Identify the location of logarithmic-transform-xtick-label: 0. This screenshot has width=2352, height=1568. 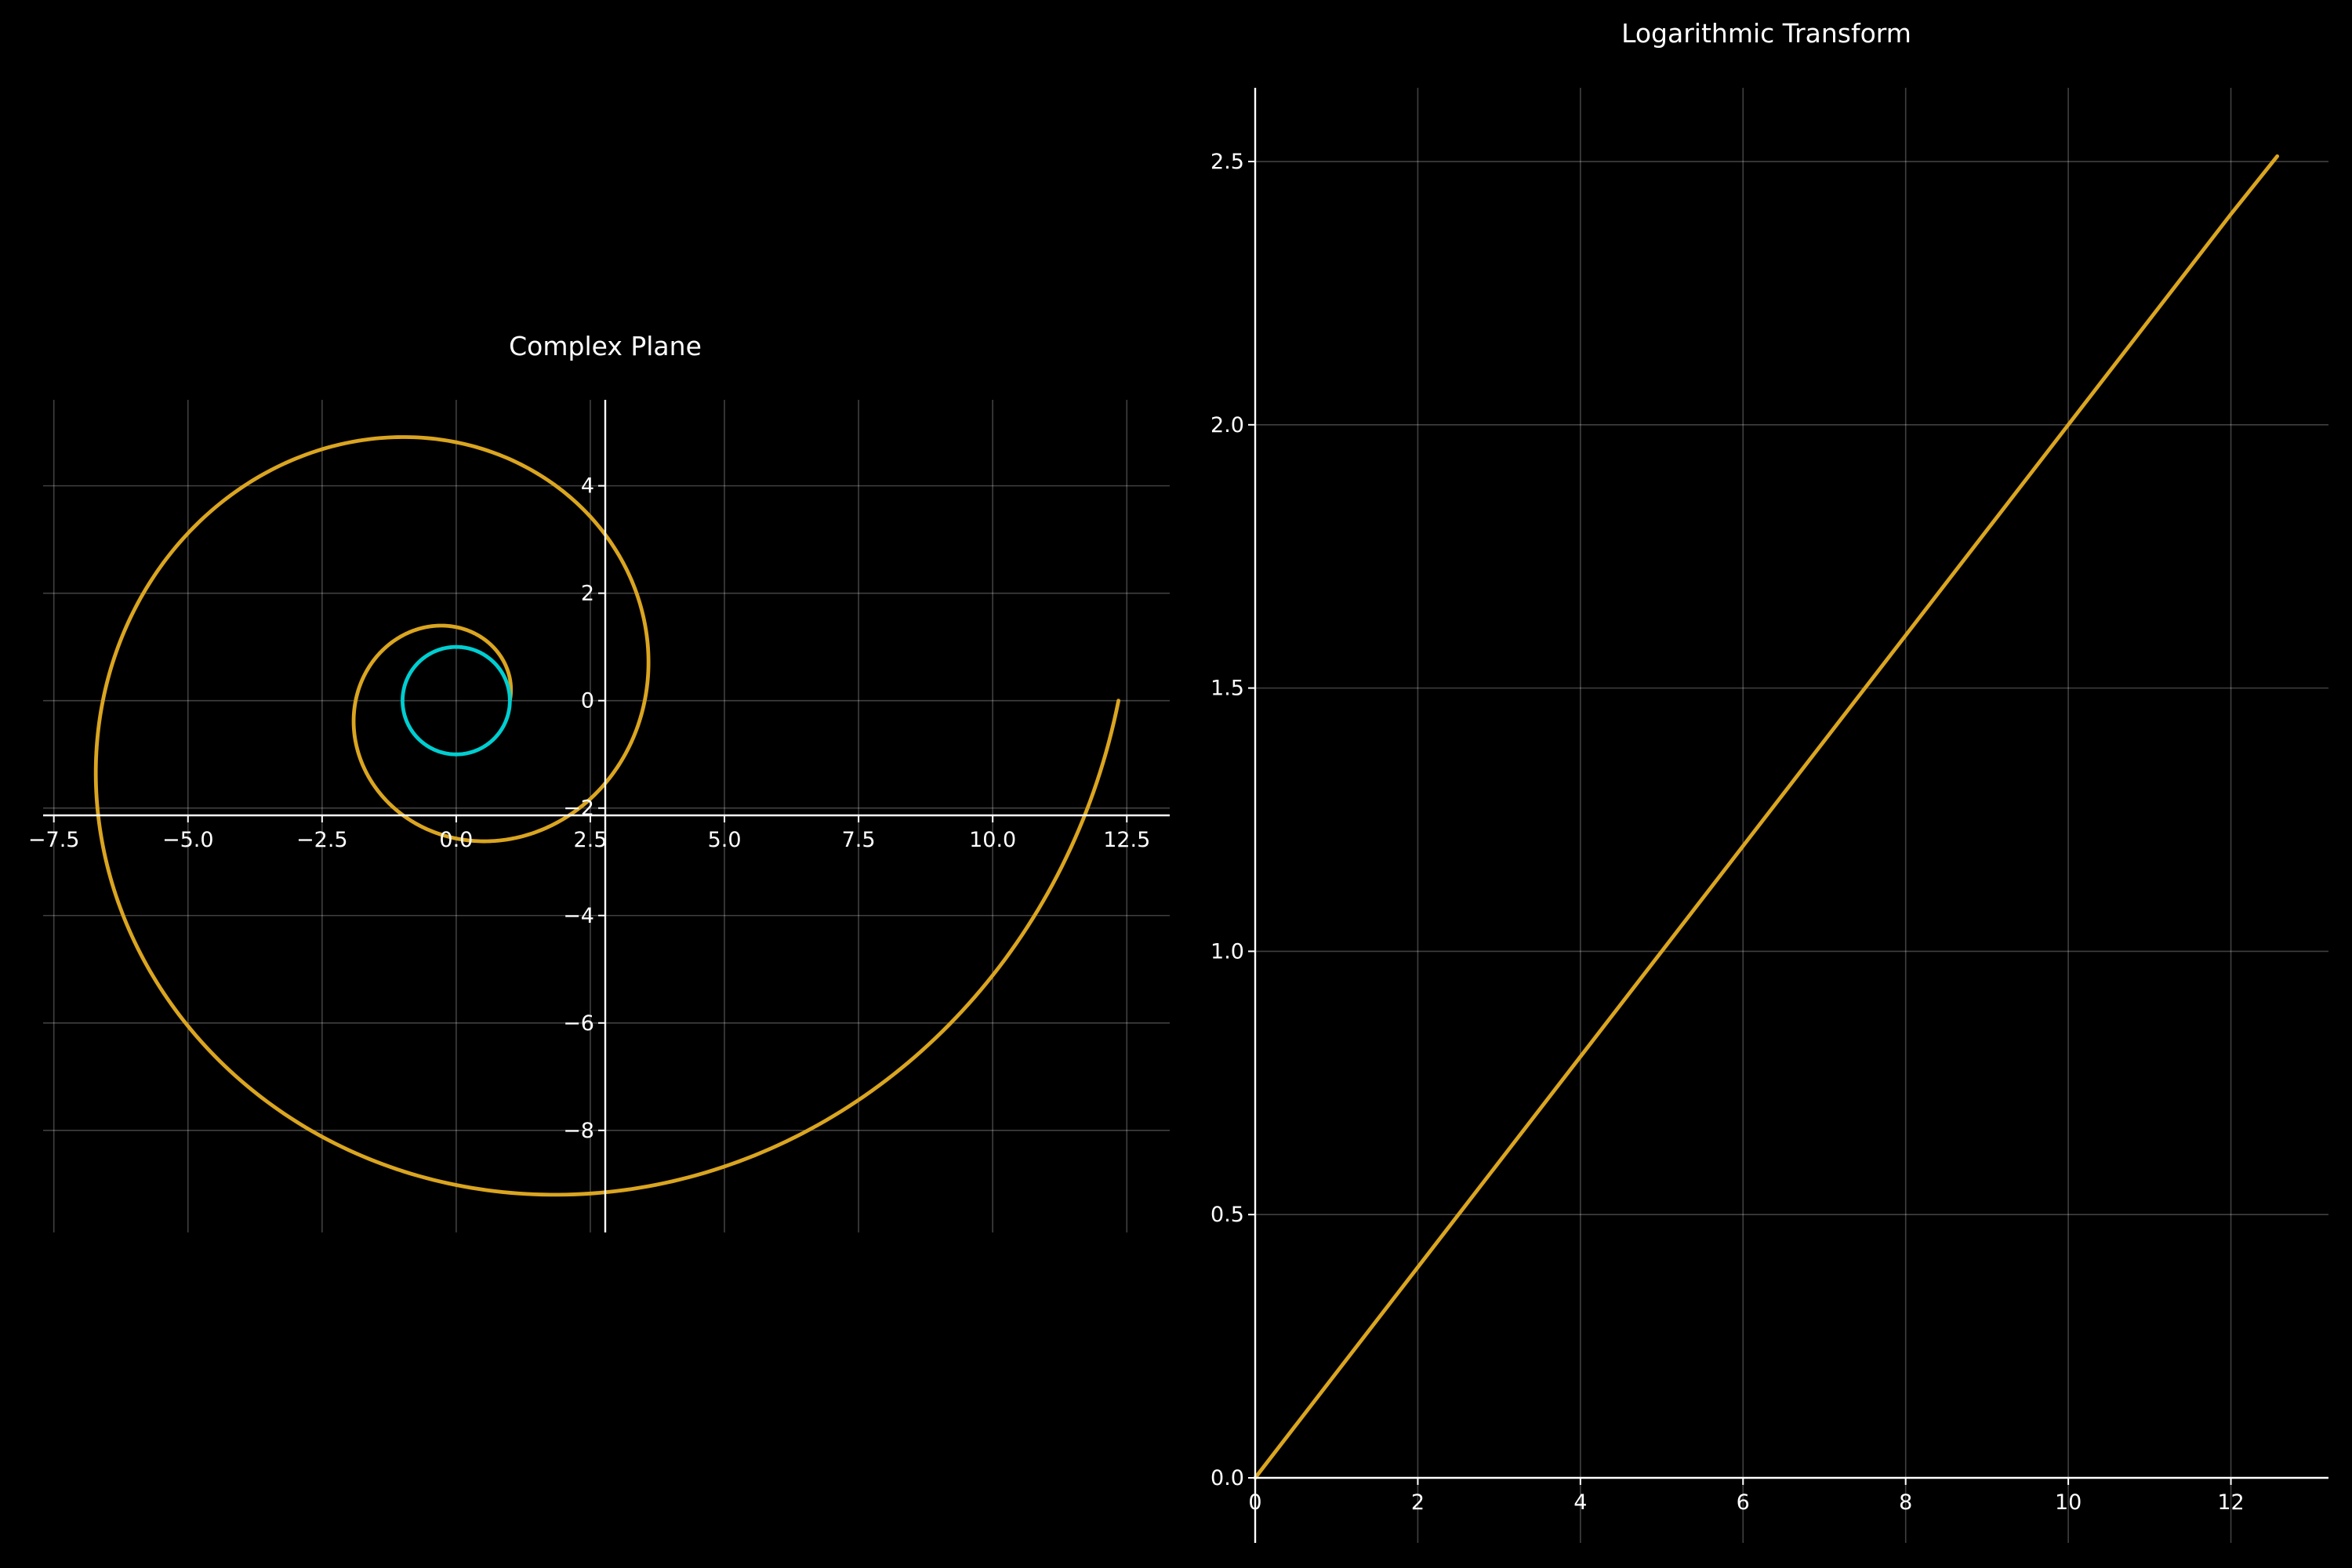
(1254, 1502).